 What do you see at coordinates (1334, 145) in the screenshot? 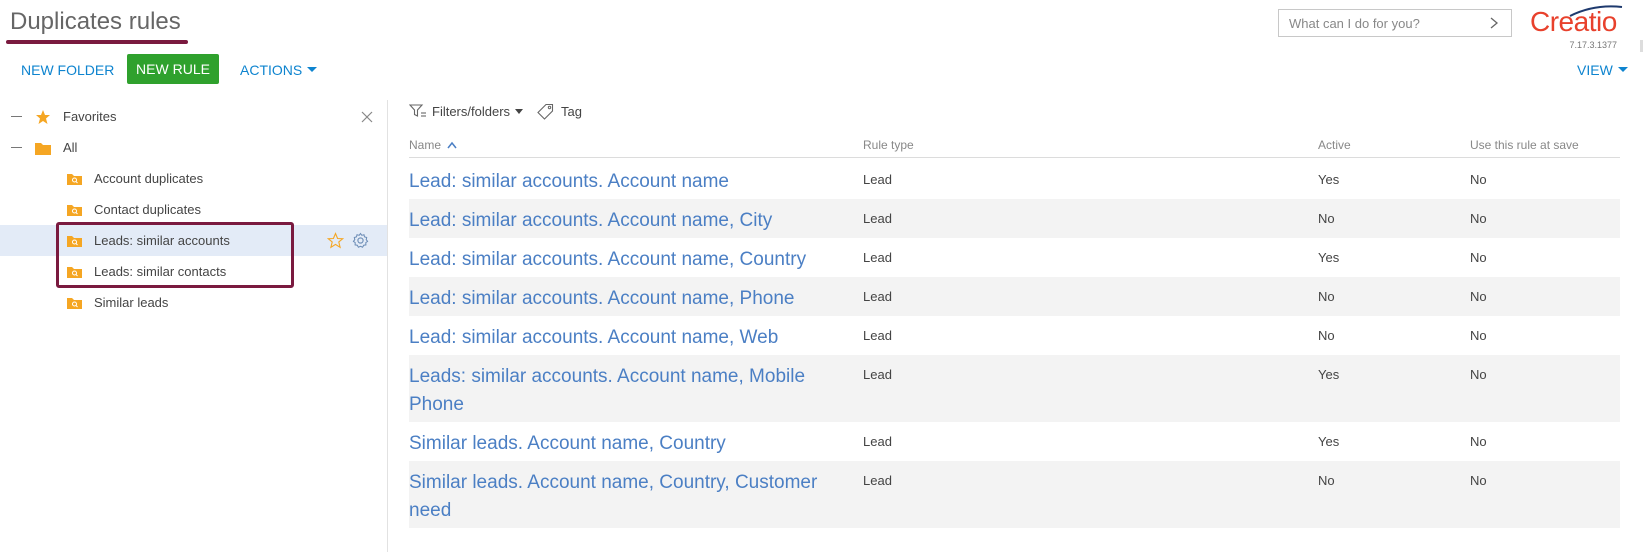
I see `column-header-active: Active` at bounding box center [1334, 145].